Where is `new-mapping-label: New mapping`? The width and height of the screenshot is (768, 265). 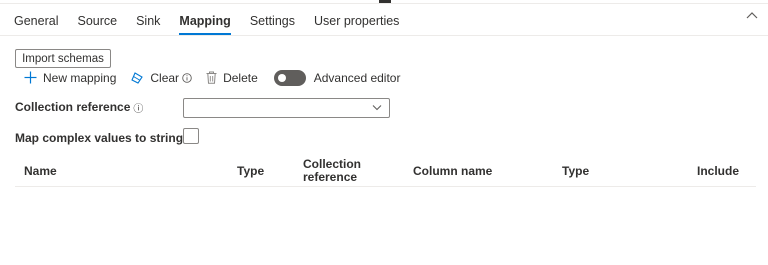 new-mapping-label: New mapping is located at coordinates (80, 77).